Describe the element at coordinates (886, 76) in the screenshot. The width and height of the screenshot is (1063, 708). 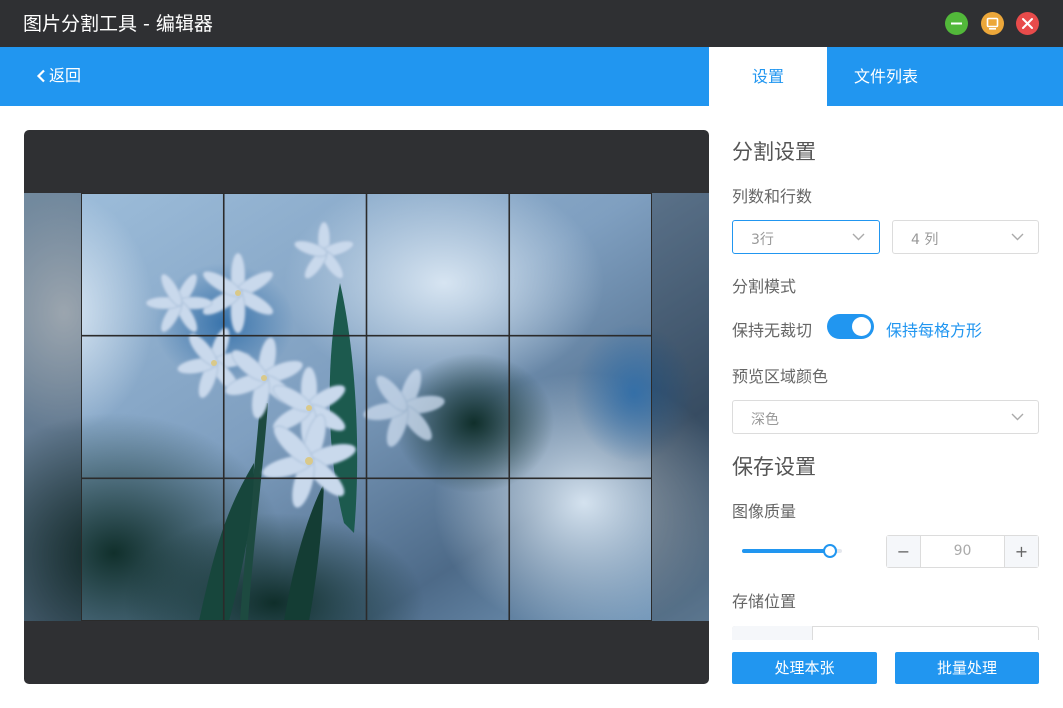
I see `tab-file-list: 文件列表` at that location.